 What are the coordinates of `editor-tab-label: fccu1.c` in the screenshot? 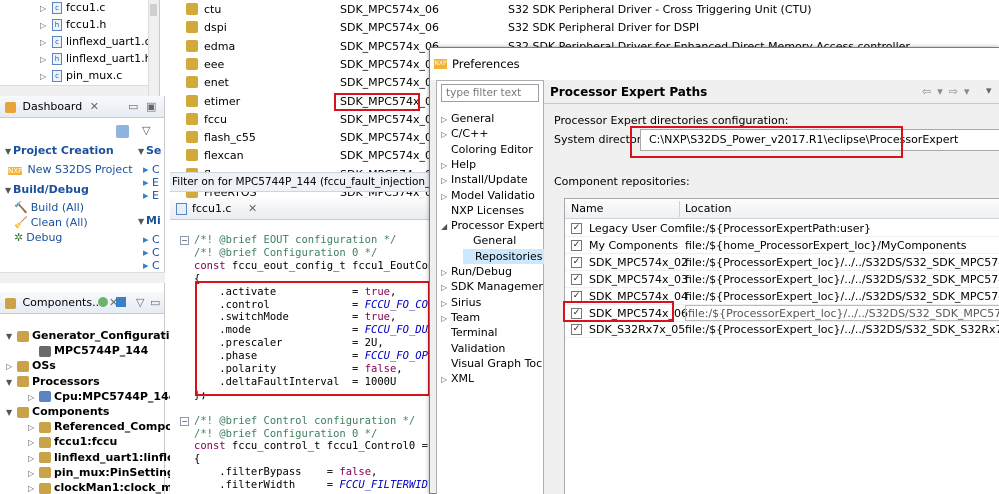 It's located at (212, 208).